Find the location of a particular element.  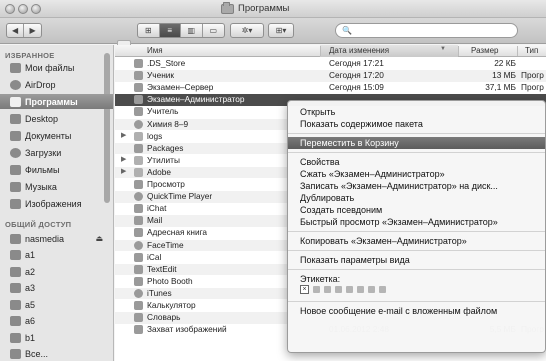

coverflow-view-button: ▭ is located at coordinates (213, 30).